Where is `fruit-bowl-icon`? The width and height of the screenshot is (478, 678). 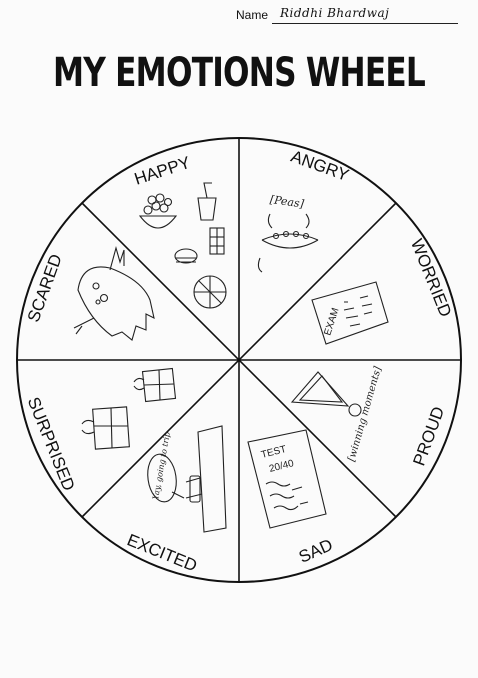
fruit-bowl-icon is located at coordinates (158, 222).